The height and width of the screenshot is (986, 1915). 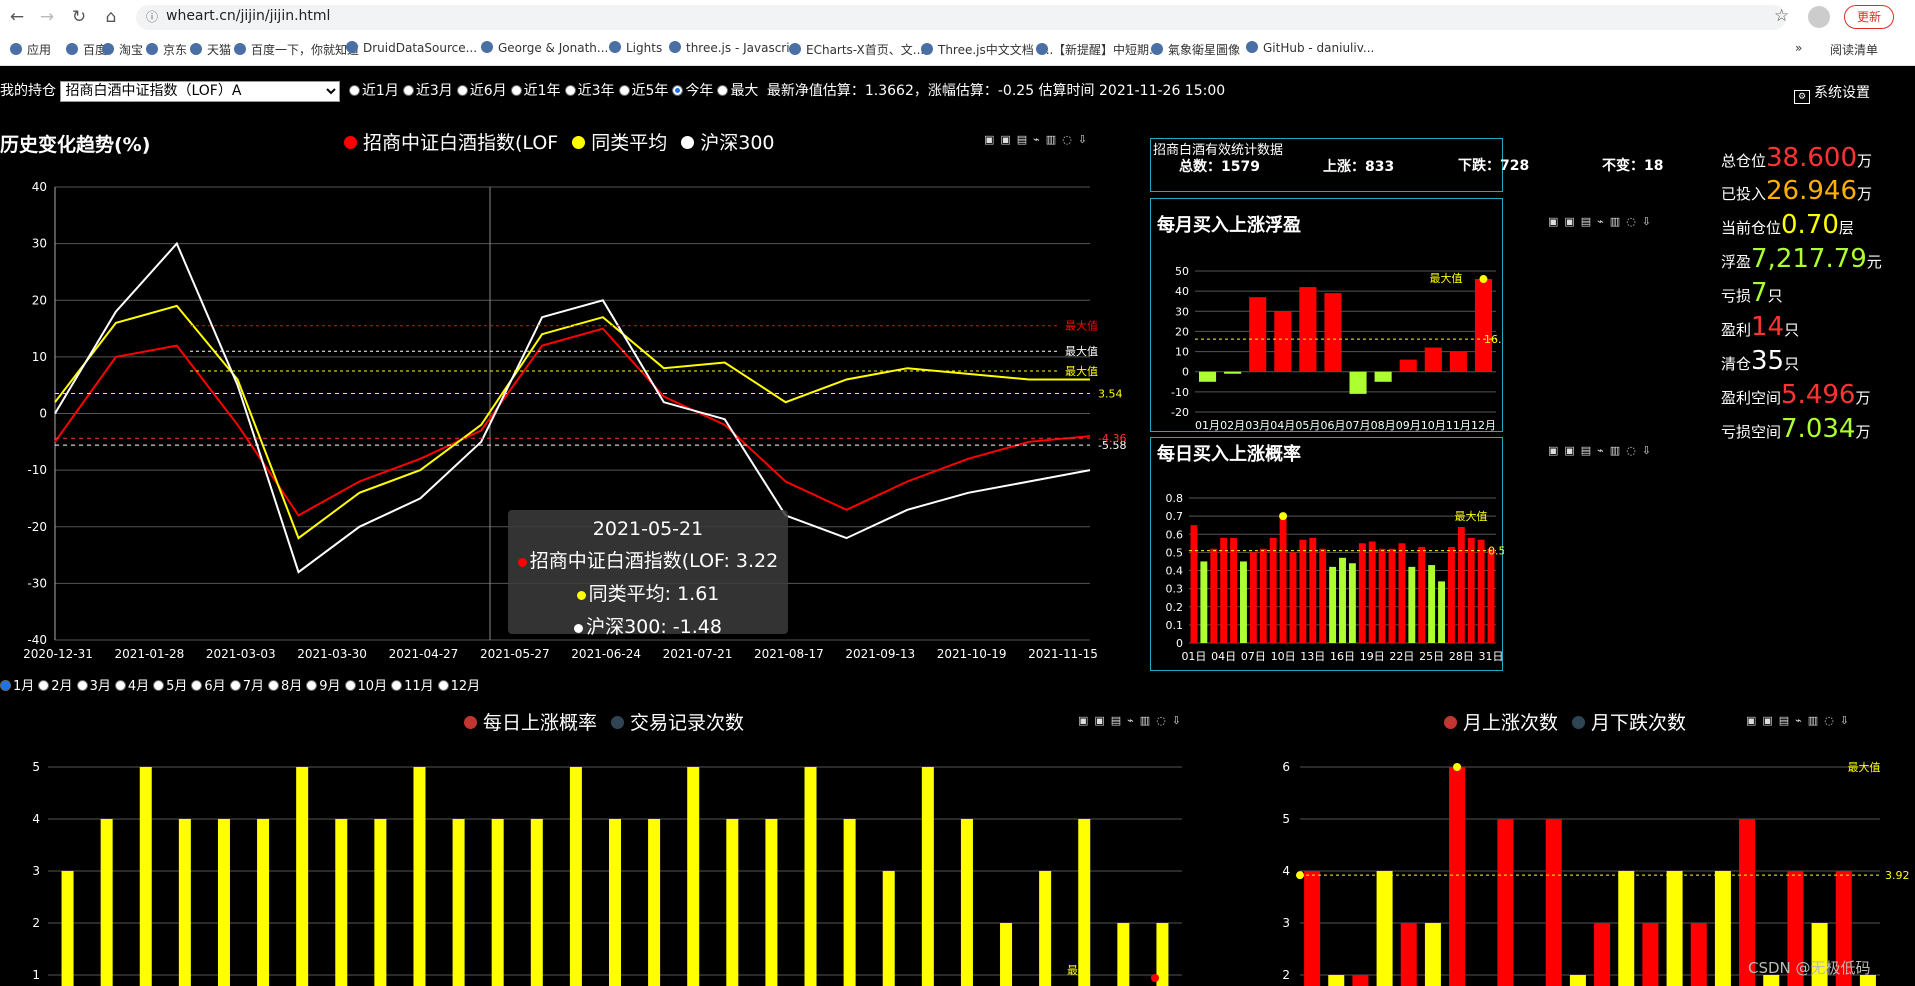 What do you see at coordinates (296, 49) in the screenshot?
I see `bookmark-item: 百度一下，你就知道` at bounding box center [296, 49].